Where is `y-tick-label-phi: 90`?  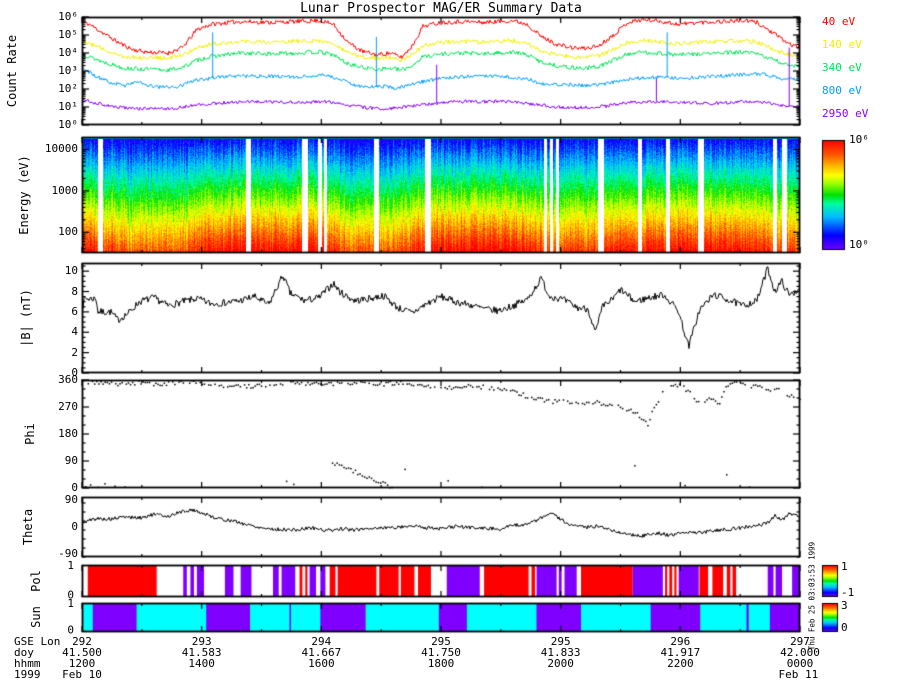
y-tick-label-phi: 90 is located at coordinates (71, 460).